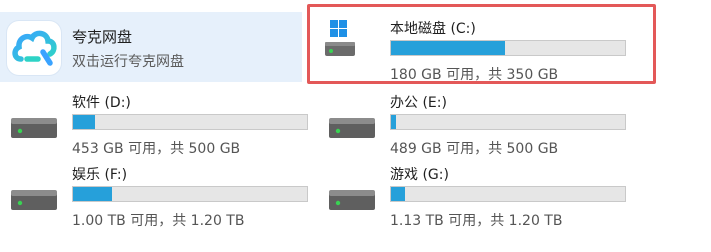  I want to click on drive-e-usage-fill, so click(394, 122).